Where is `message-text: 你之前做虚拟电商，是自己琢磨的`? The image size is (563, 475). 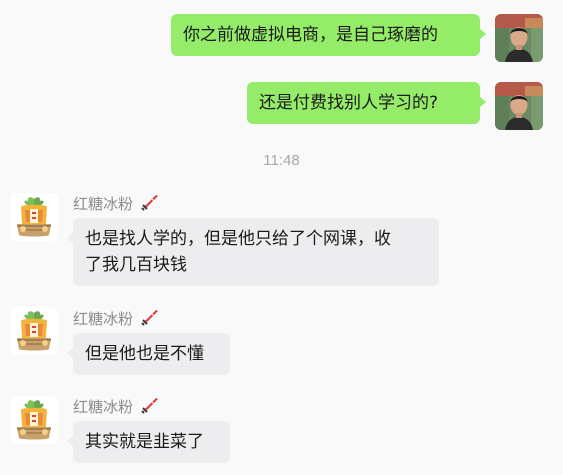
message-text: 你之前做虚拟电商，是自己琢磨的 is located at coordinates (310, 35).